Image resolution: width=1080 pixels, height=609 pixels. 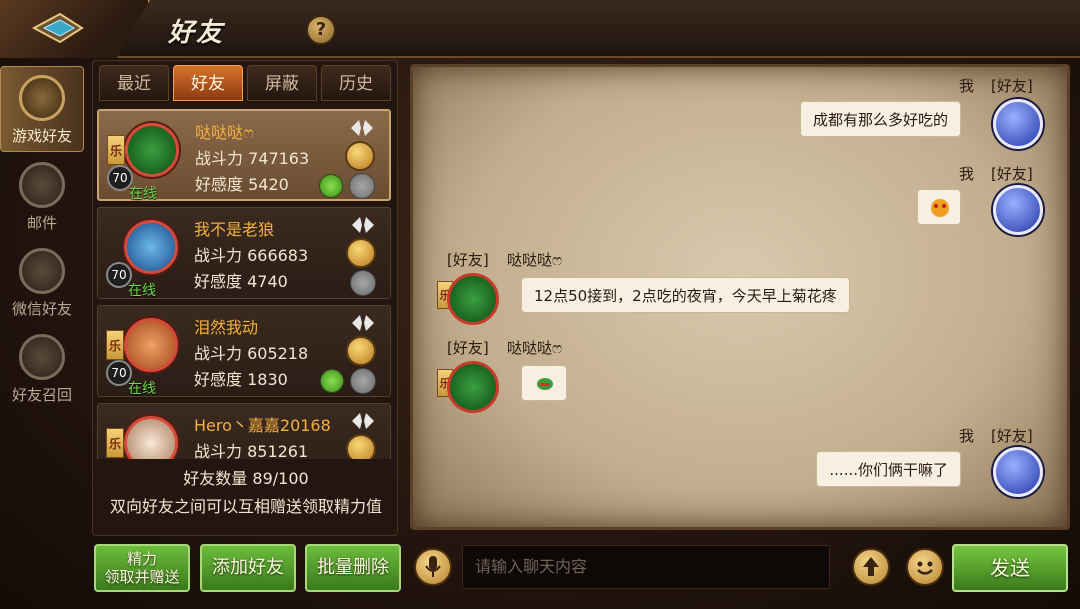 I want to click on back-button, so click(x=75, y=29).